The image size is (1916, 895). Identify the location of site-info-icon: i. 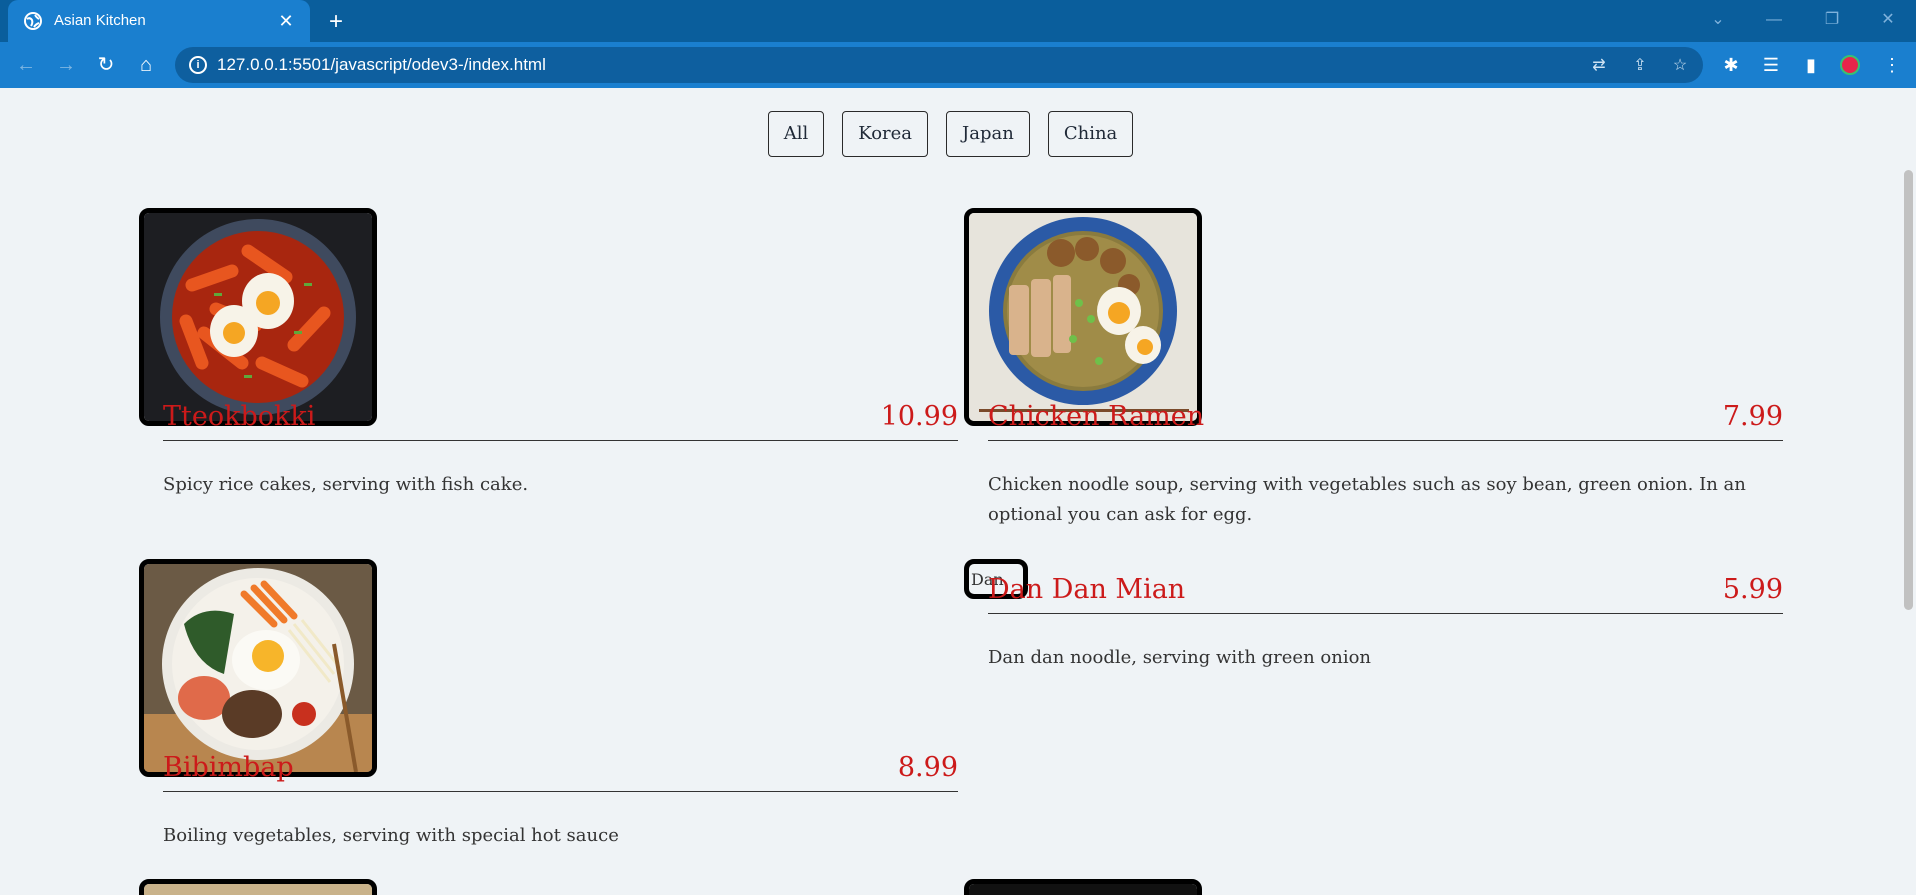
(198, 65).